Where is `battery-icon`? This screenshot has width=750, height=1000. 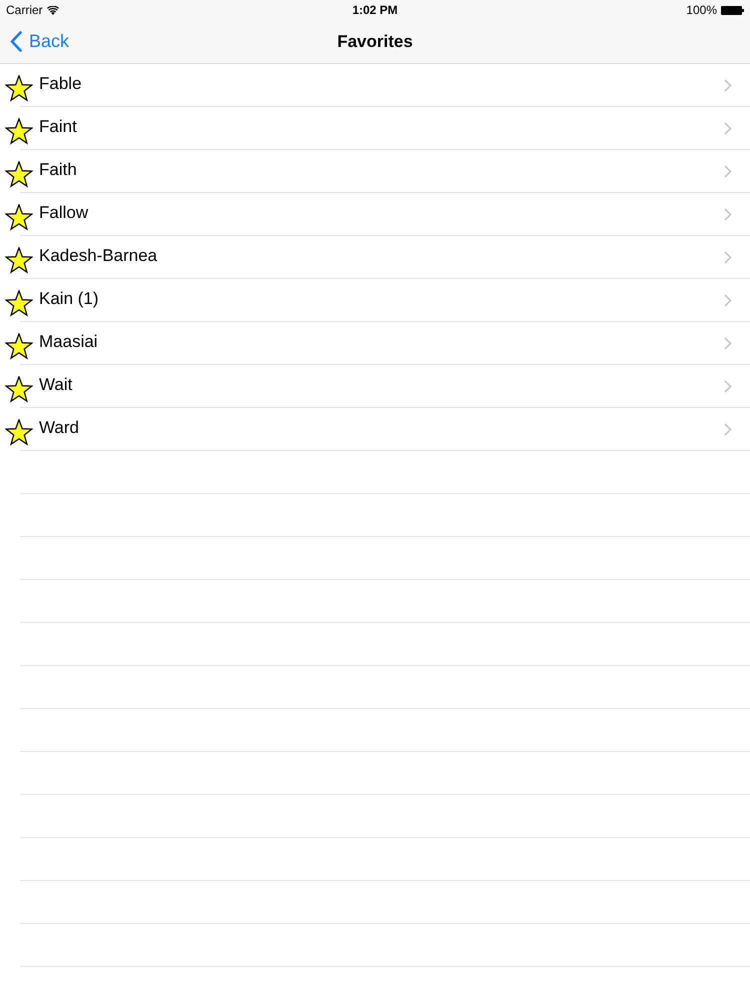
battery-icon is located at coordinates (732, 10).